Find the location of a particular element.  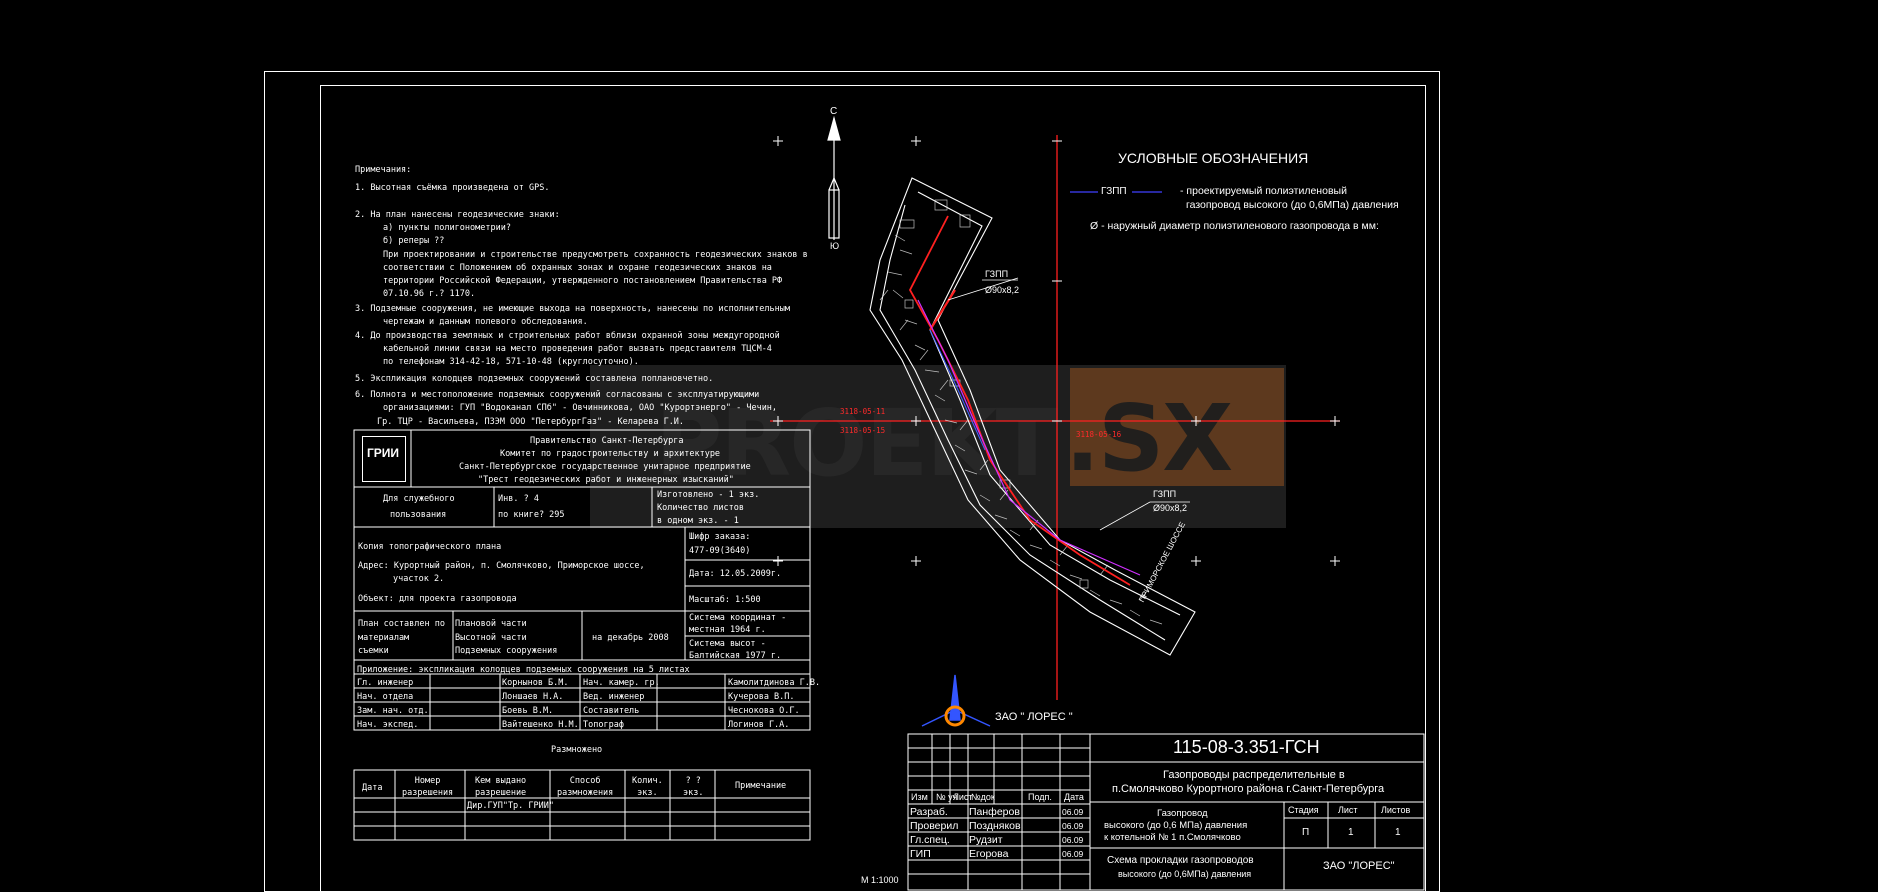

tb-role: Проверил is located at coordinates (934, 826).